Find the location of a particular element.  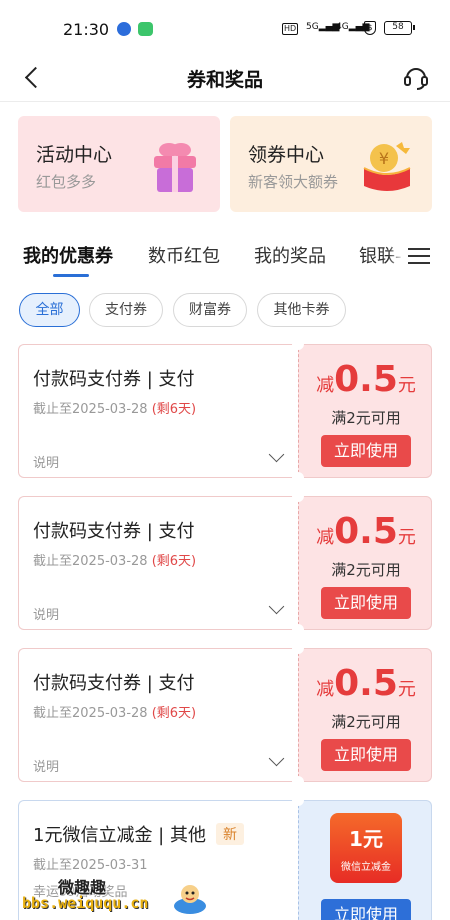

wechat-coupon-badge: 1元 微信立减金 is located at coordinates (366, 848).